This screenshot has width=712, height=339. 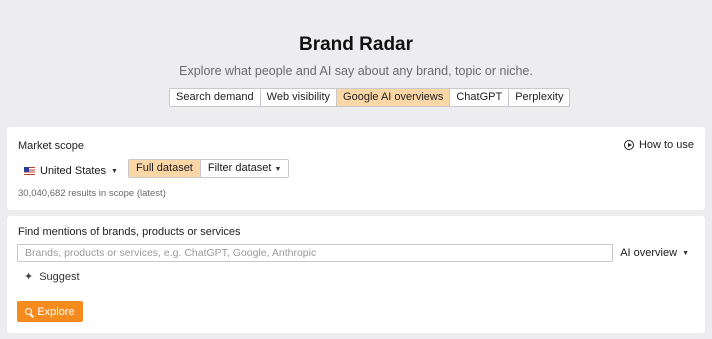 I want to click on sparkle-icon: ✦, so click(x=29, y=277).